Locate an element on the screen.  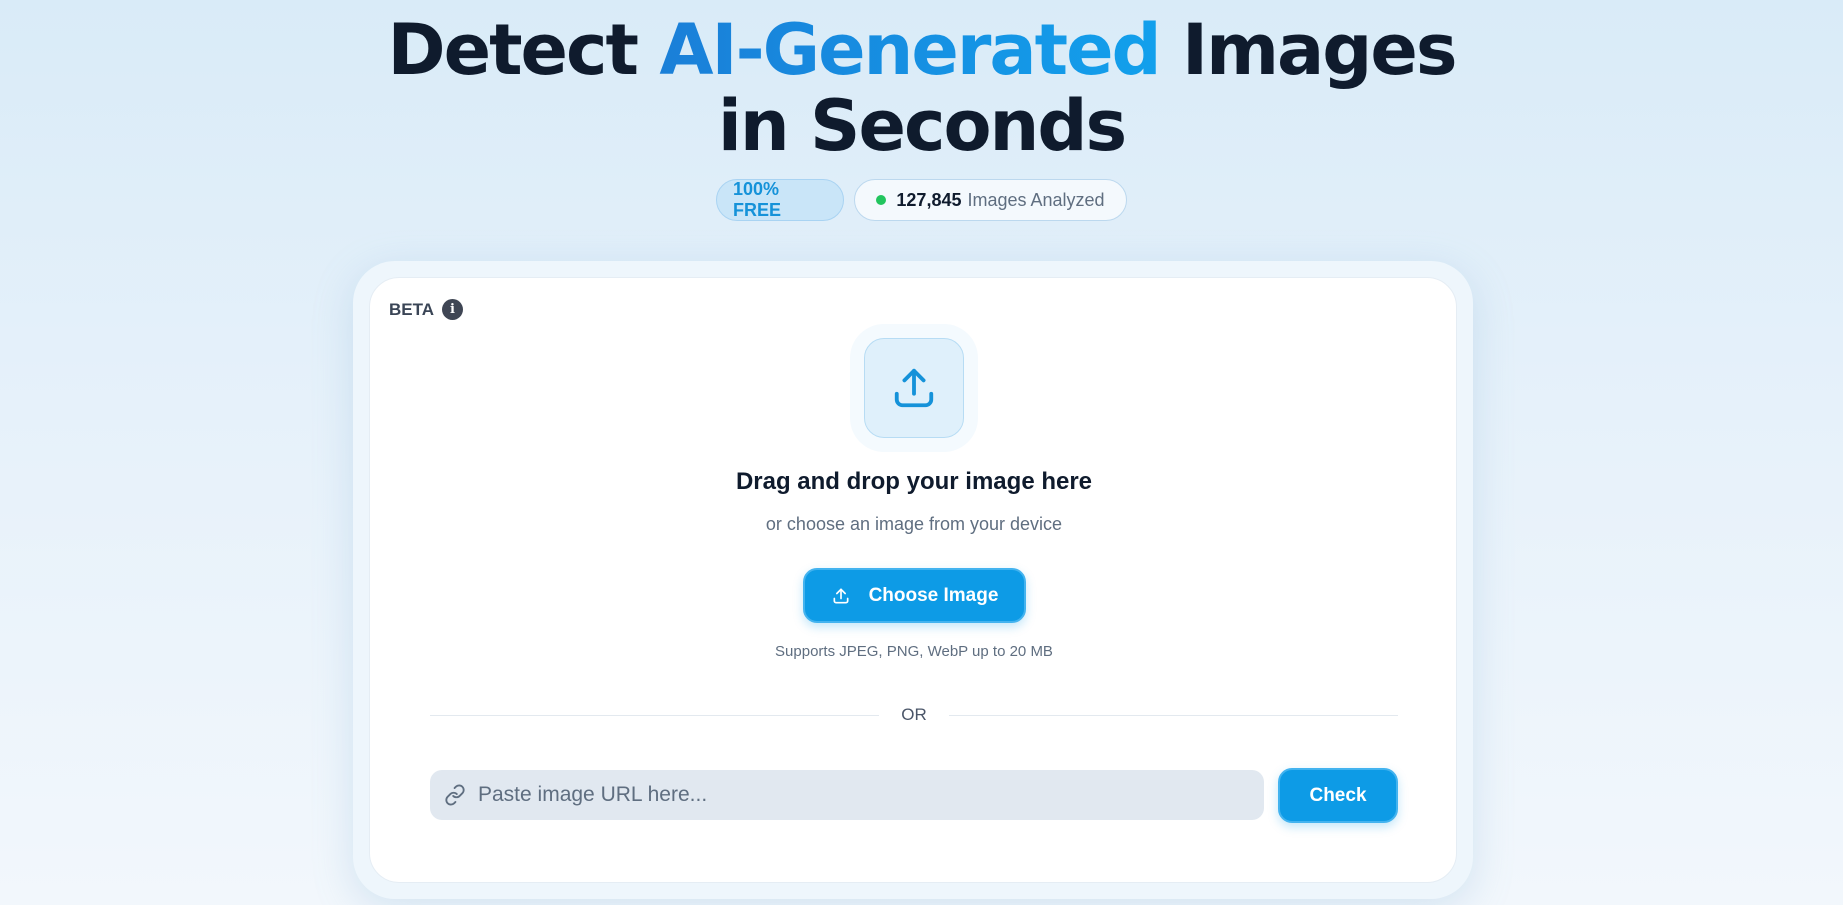
dropzone-title: Drag and drop your image here is located at coordinates (914, 481).